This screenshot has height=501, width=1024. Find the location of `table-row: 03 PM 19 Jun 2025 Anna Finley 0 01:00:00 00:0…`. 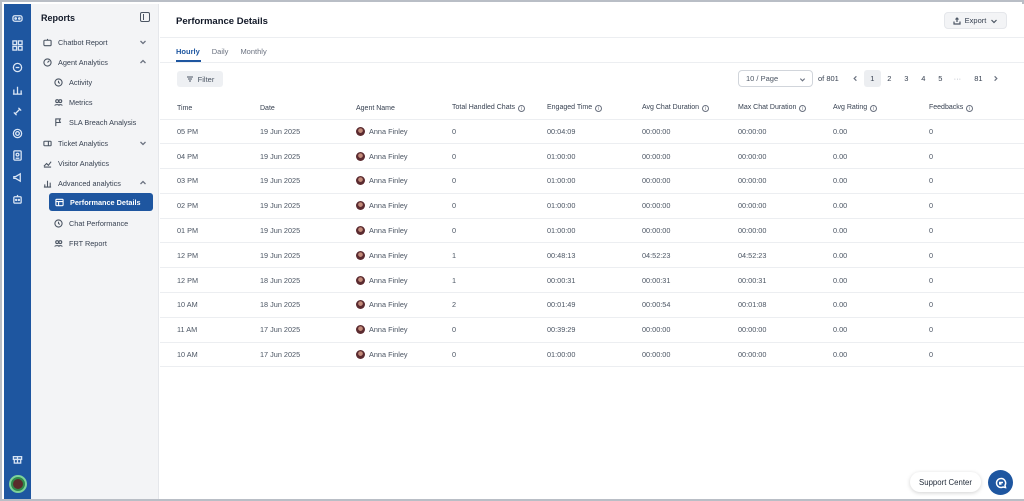

table-row: 03 PM 19 Jun 2025 Anna Finley 0 01:00:00 00:0… is located at coordinates (592, 181).